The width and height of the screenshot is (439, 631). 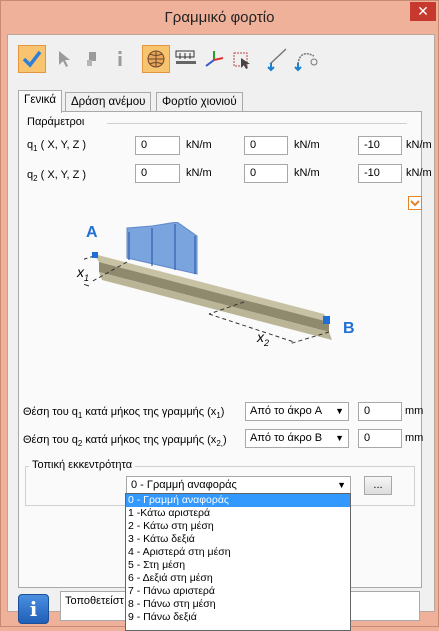 What do you see at coordinates (238, 526) in the screenshot?
I see `list-item: 2 - Κάτω στη μέση` at bounding box center [238, 526].